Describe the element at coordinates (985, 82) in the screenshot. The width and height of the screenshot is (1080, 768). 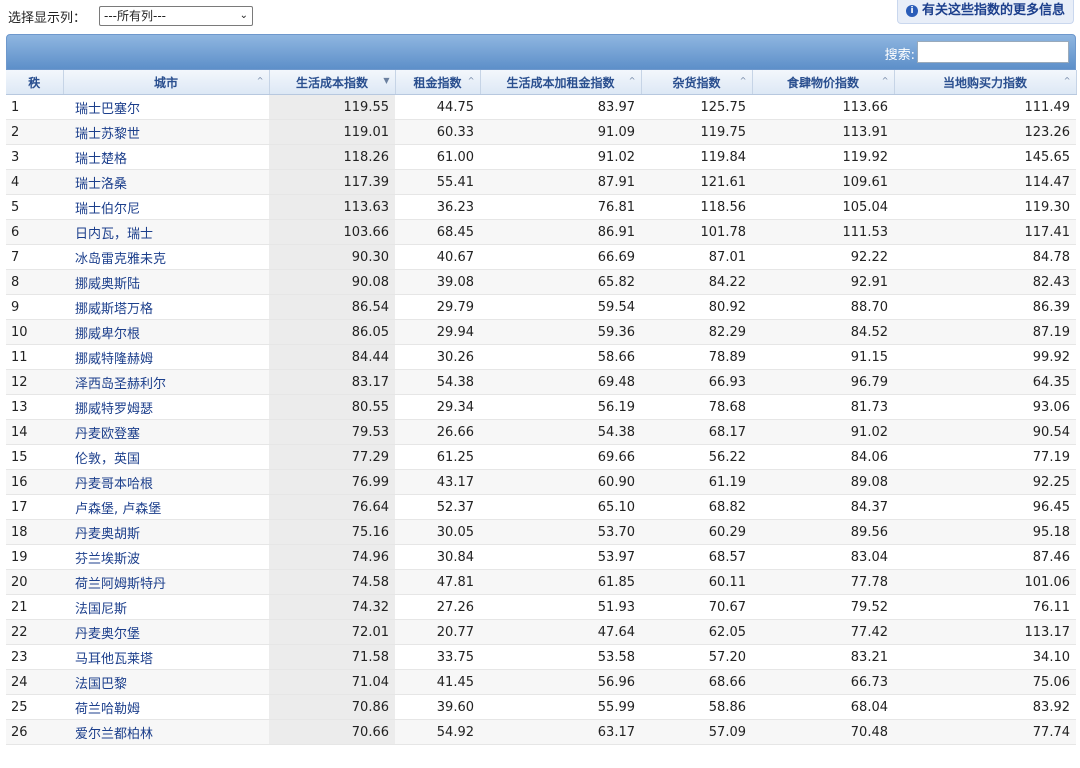
I see `column-header-purchasing-power: 当地购买力指数 ^` at that location.